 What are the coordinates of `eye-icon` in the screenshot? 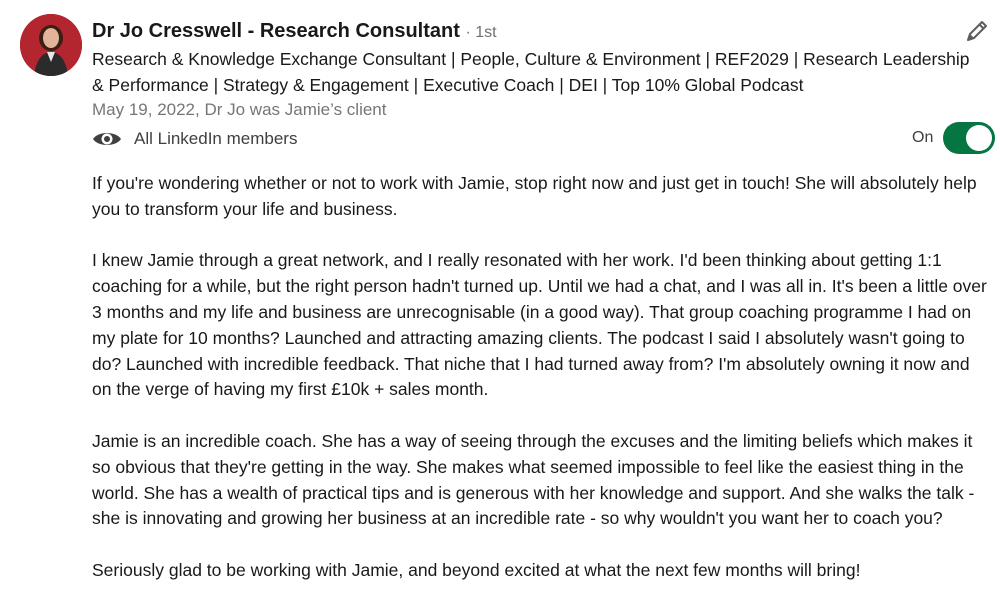 It's located at (107, 139).